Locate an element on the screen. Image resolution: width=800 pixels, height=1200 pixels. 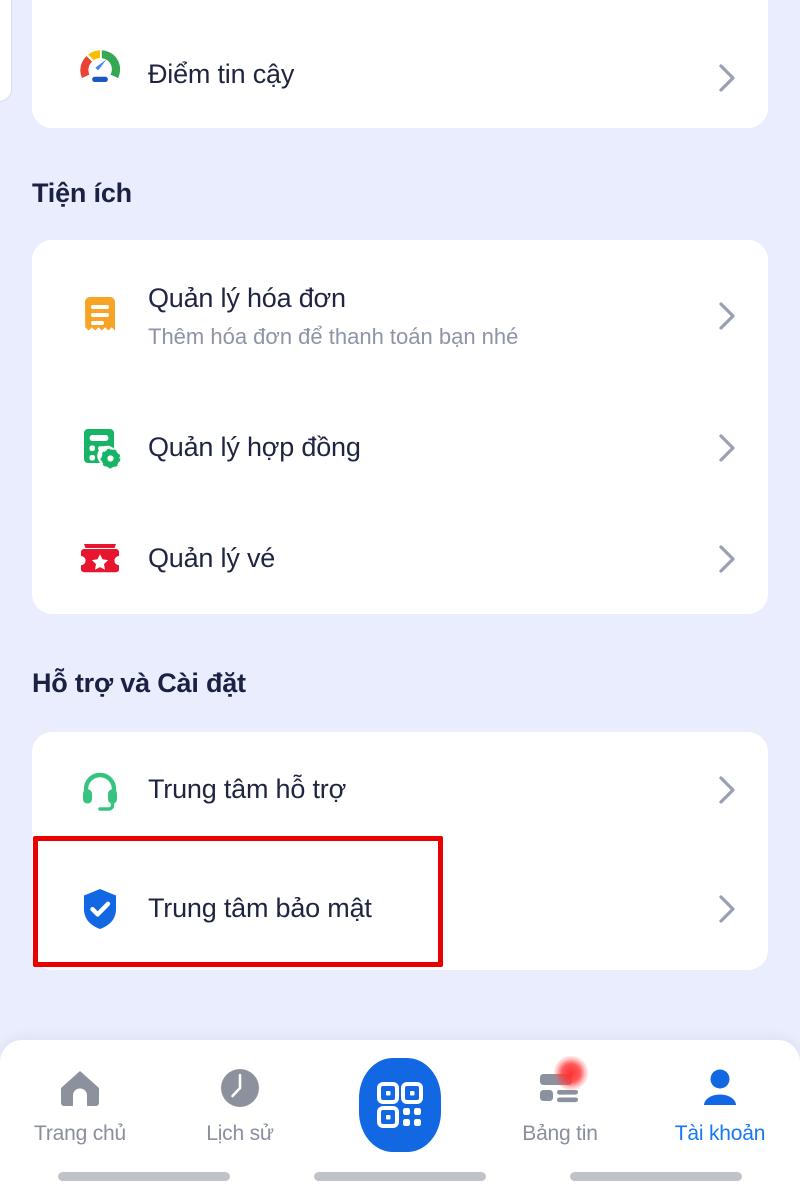
bottom-nav-items: Trang chủ Lịch sử Bảng tin Tài khoản is located at coordinates (400, 1103).